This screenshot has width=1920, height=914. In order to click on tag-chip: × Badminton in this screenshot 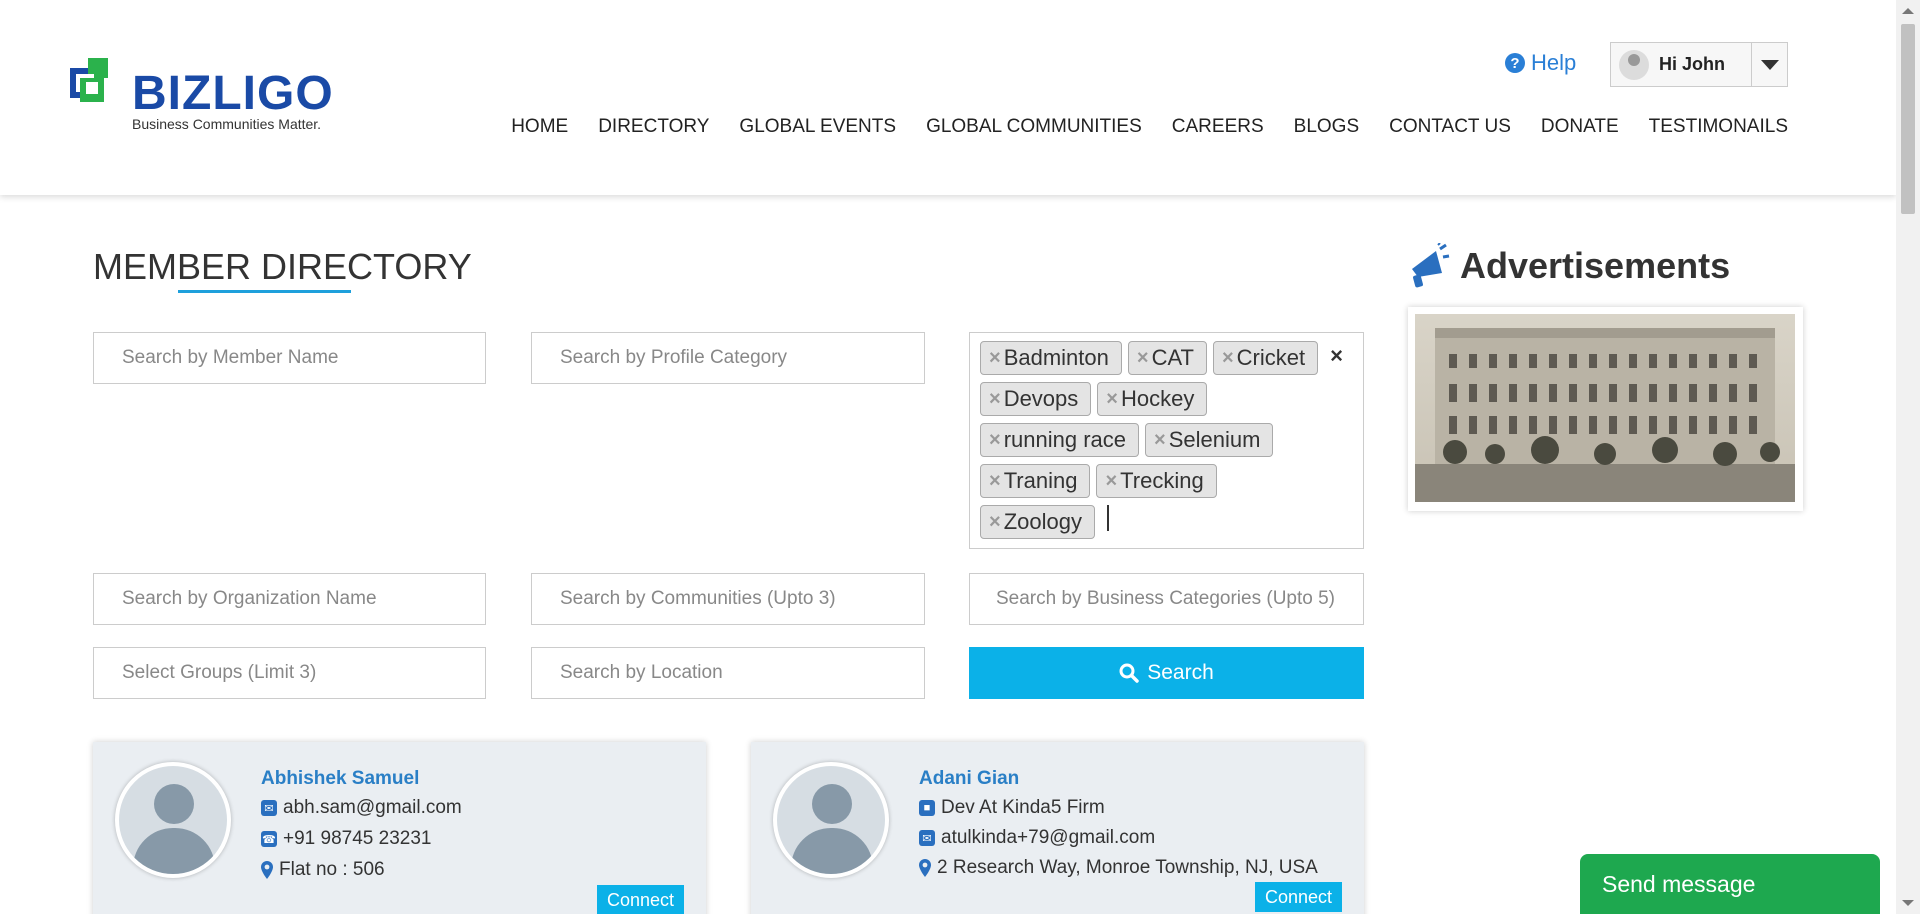, I will do `click(1051, 358)`.